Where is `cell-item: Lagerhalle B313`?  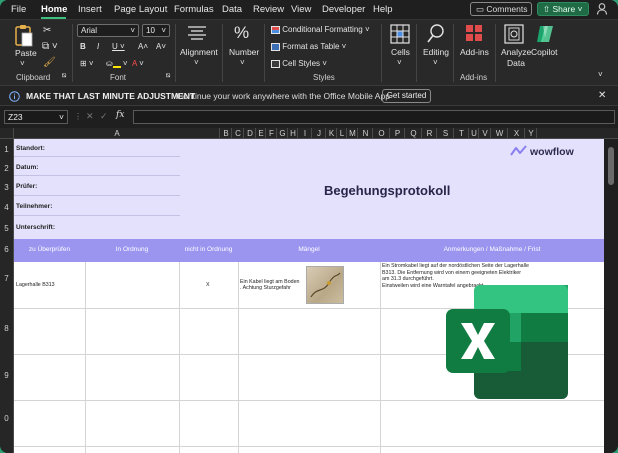 cell-item: Lagerhalle B313 is located at coordinates (35, 285).